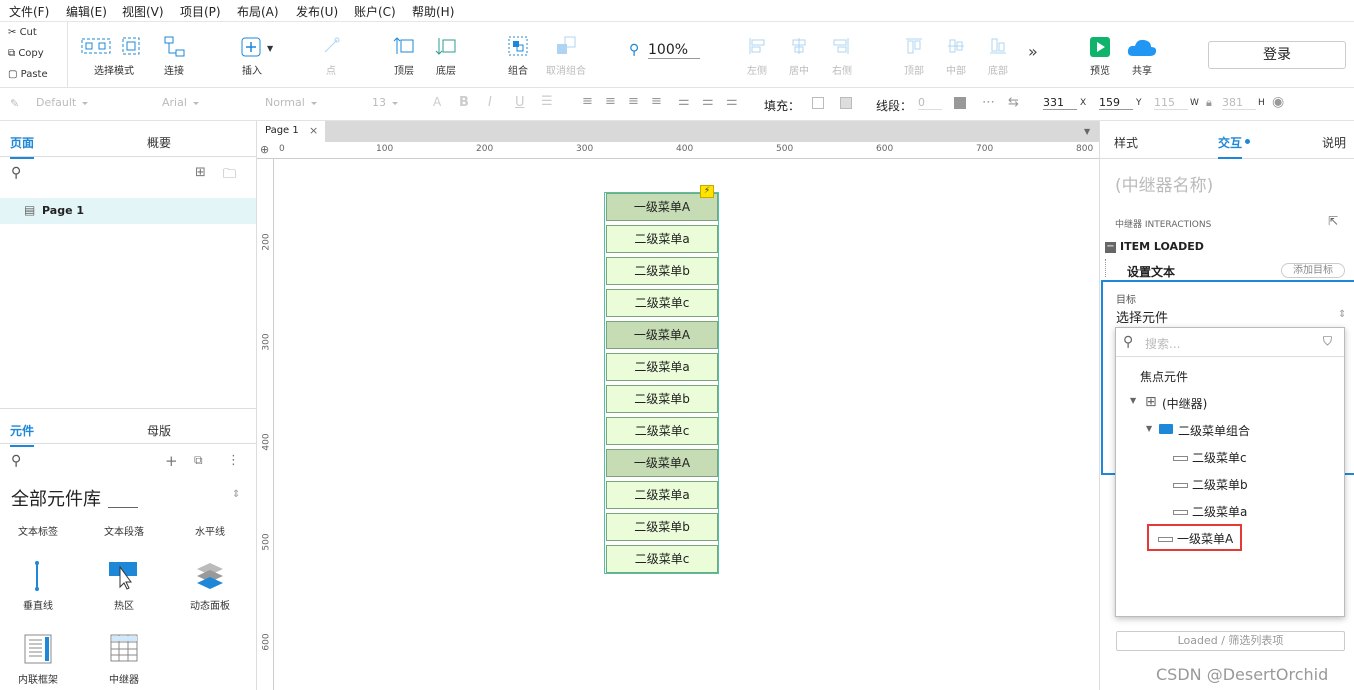 The image size is (1354, 690). Describe the element at coordinates (960, 103) in the screenshot. I see `stroke-color-swatch` at that location.